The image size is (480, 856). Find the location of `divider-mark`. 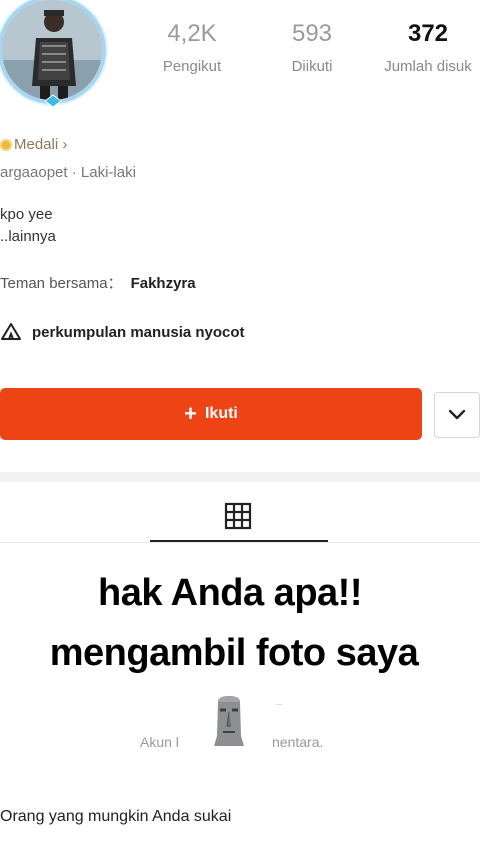

divider-mark is located at coordinates (279, 704).